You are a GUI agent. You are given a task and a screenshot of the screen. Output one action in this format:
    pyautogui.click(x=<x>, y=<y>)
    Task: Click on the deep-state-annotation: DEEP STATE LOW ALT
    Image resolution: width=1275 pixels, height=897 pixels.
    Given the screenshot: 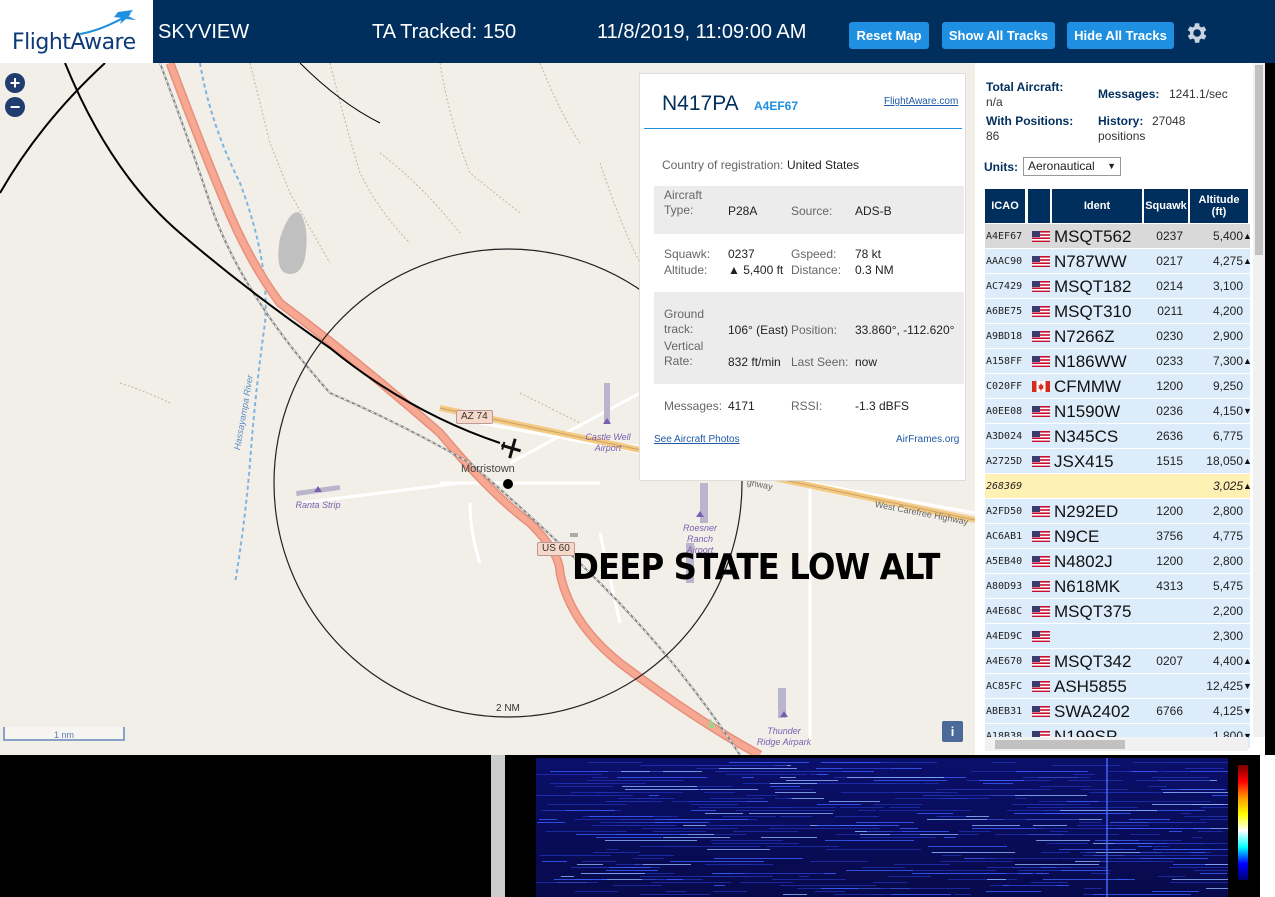 What is the action you would take?
    pyautogui.click(x=756, y=567)
    